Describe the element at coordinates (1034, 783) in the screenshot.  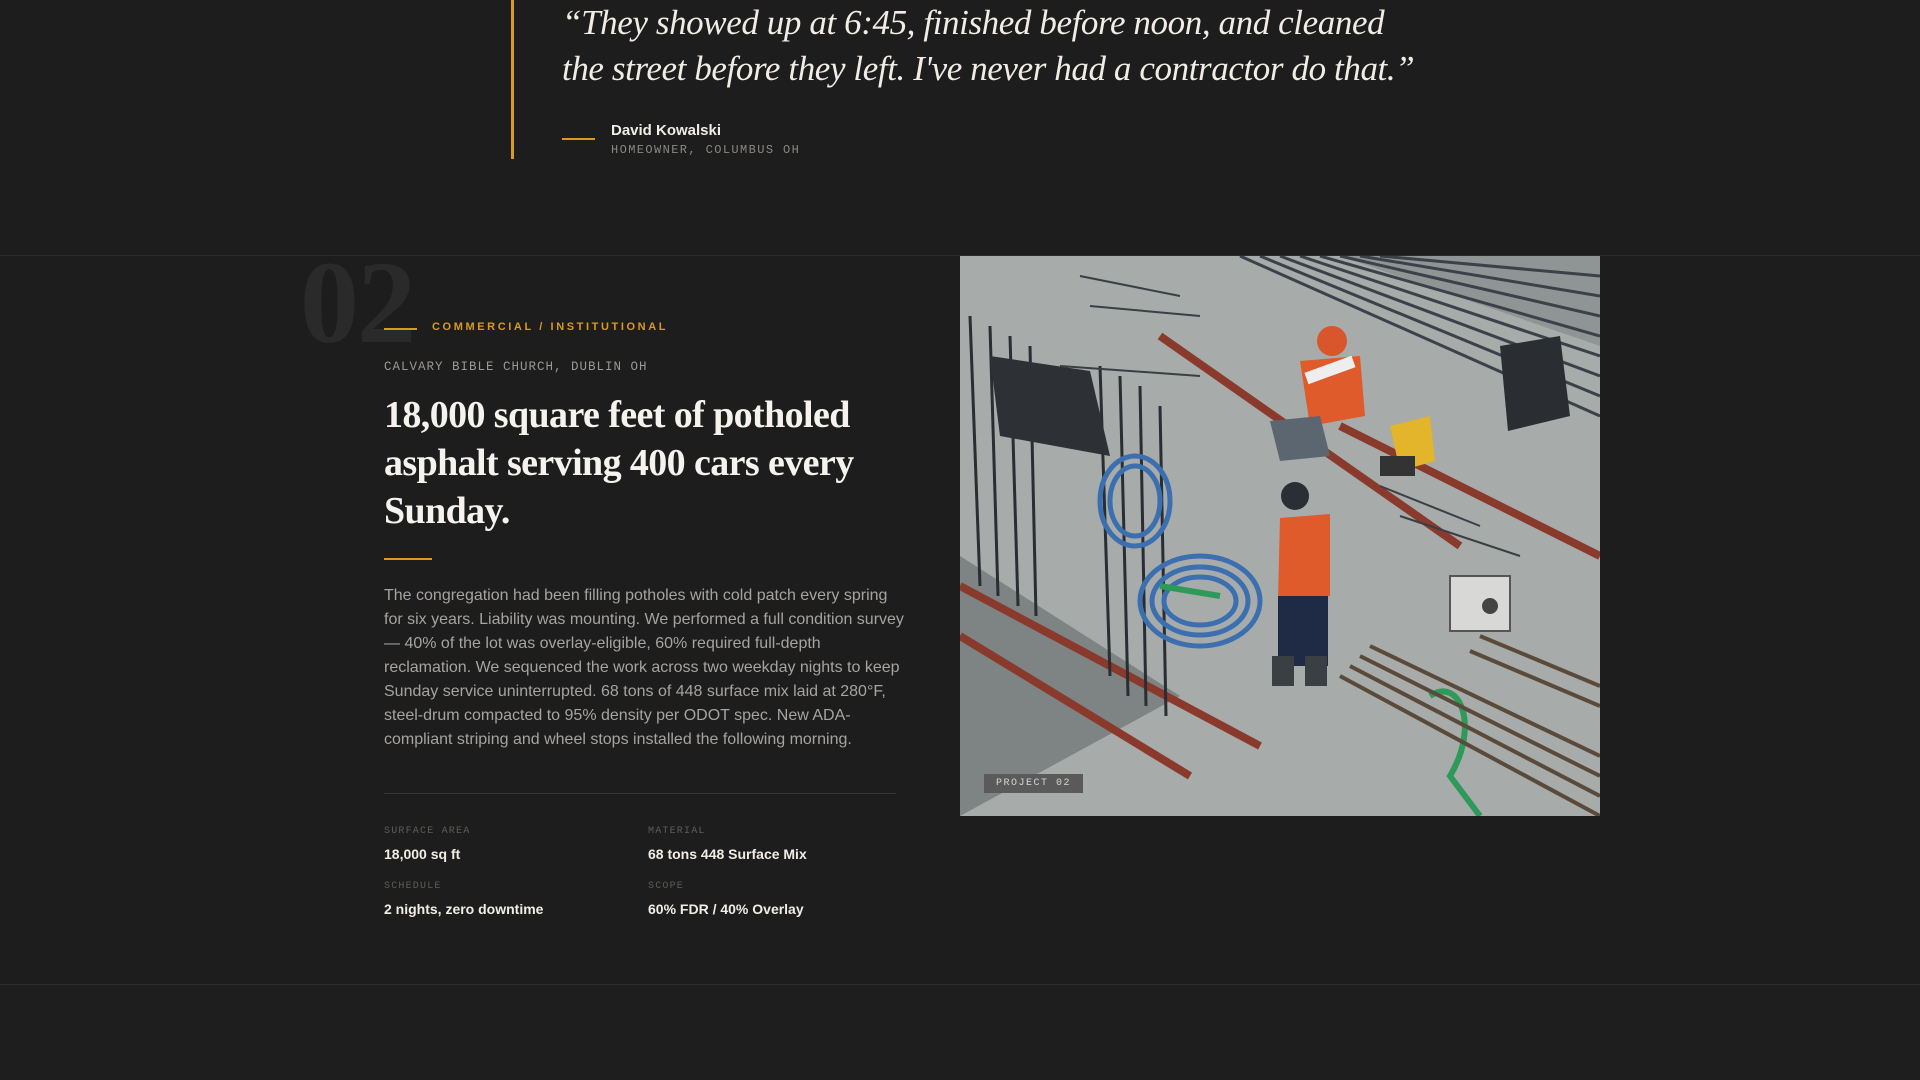
I see `project-image-tag: PROJECT 02` at that location.